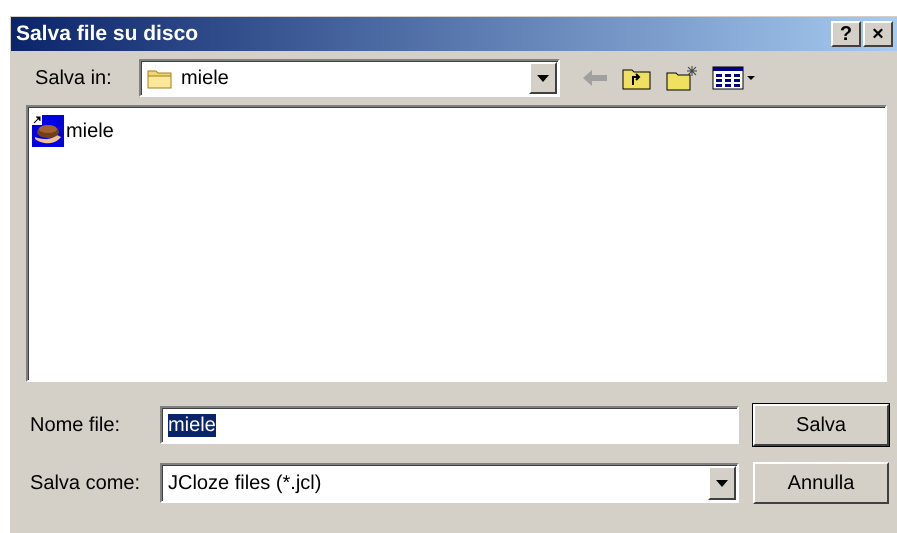 Image resolution: width=897 pixels, height=533 pixels. What do you see at coordinates (449, 425) in the screenshot?
I see `file-name-field: miele` at bounding box center [449, 425].